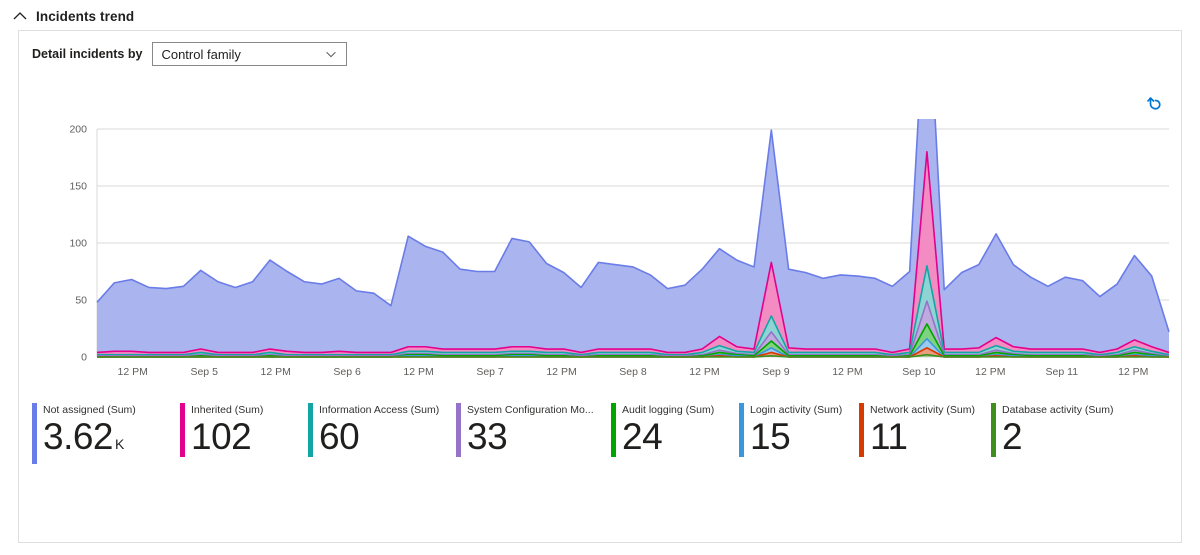  Describe the element at coordinates (347, 372) in the screenshot. I see `x-axis-tick-label: Sep 6` at that location.